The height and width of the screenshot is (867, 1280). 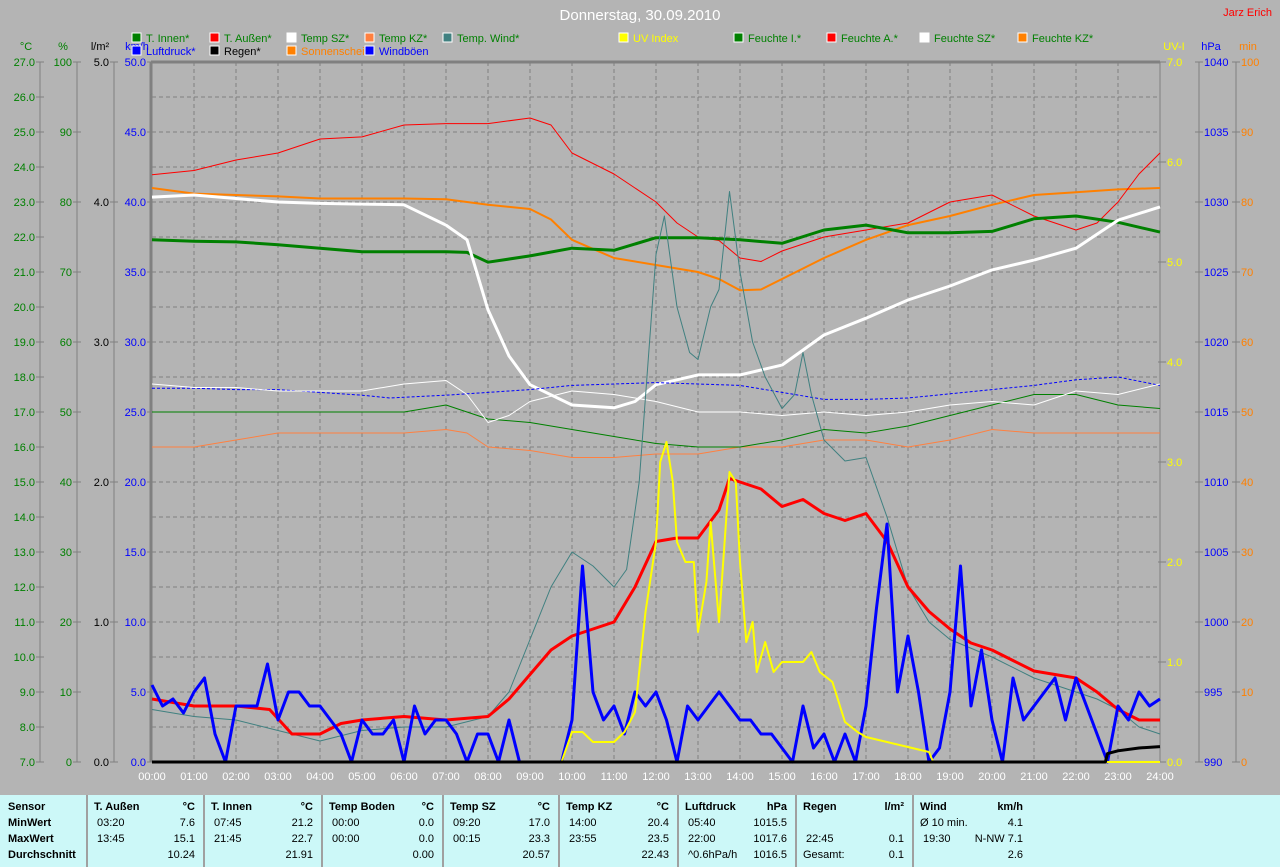 What do you see at coordinates (135, 343) in the screenshot?
I see `axis-tick-label-kmh: 30.0` at bounding box center [135, 343].